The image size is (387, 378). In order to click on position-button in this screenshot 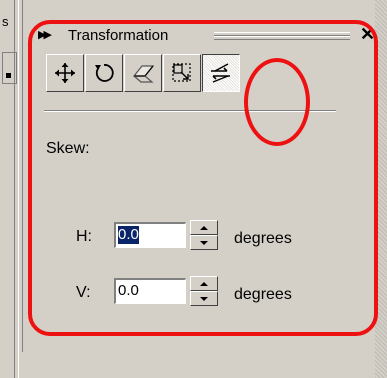, I will do `click(65, 73)`.